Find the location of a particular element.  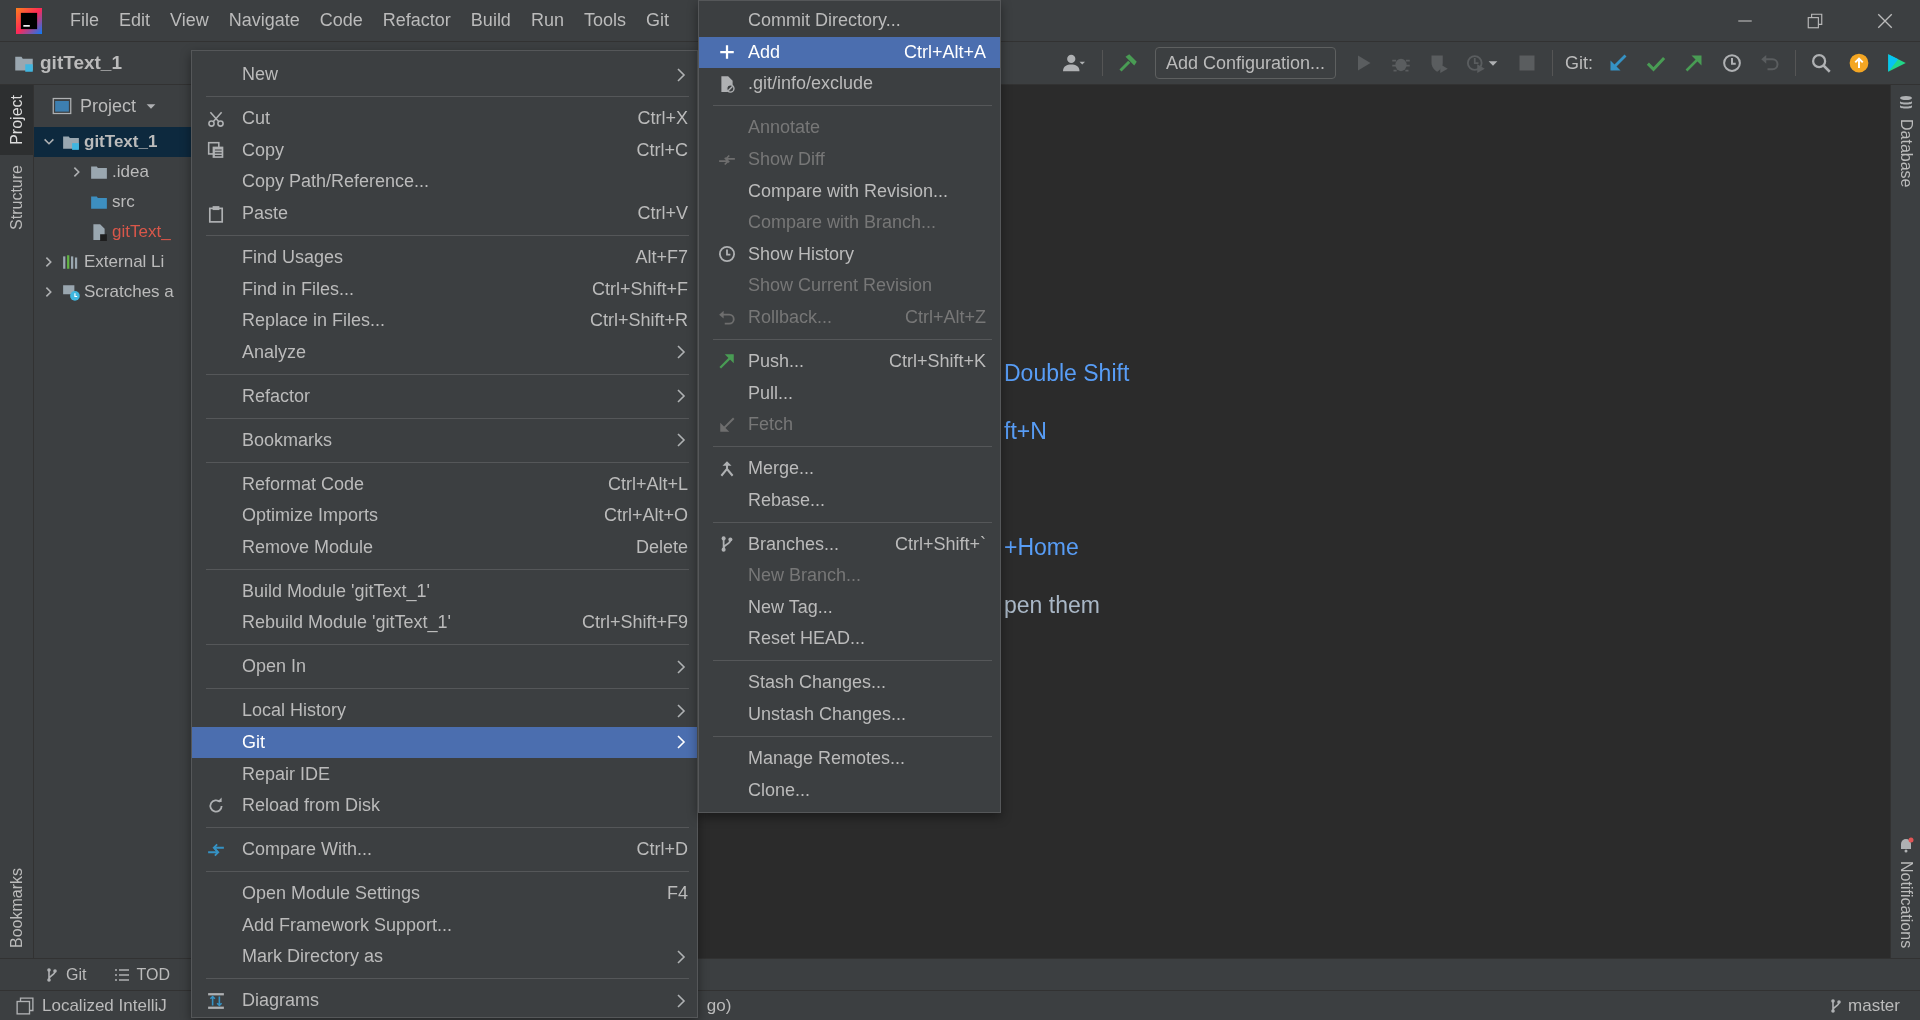

refresh-icon is located at coordinates (216, 805).